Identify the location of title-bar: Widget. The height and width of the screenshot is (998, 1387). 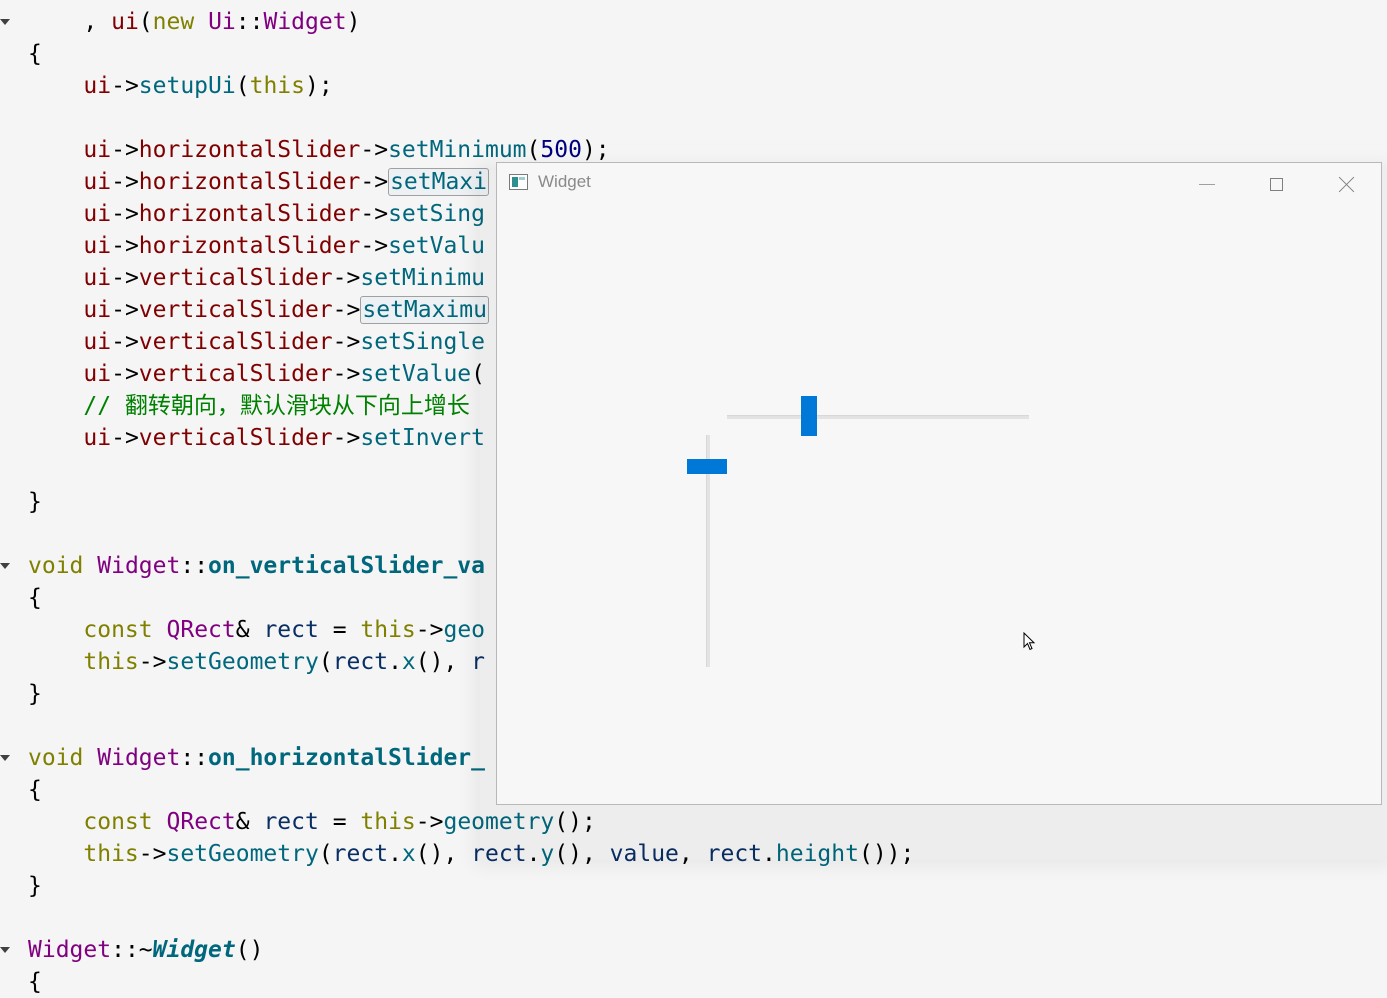
(939, 184).